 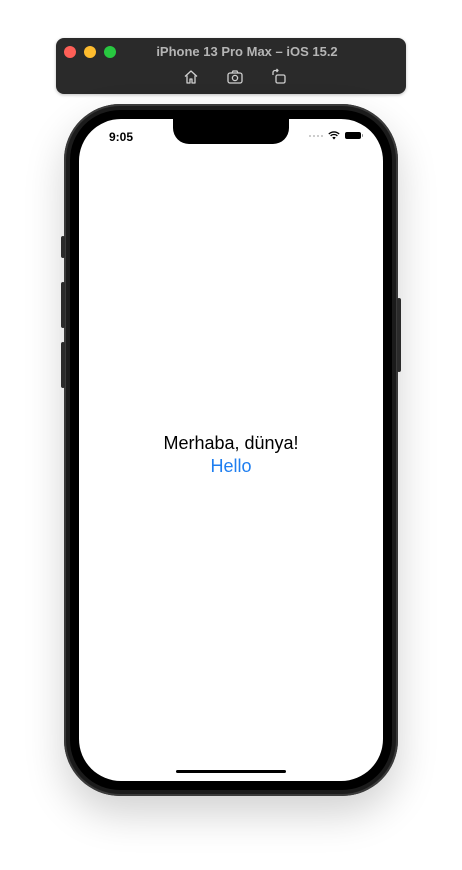 I want to click on power-button, so click(x=399, y=335).